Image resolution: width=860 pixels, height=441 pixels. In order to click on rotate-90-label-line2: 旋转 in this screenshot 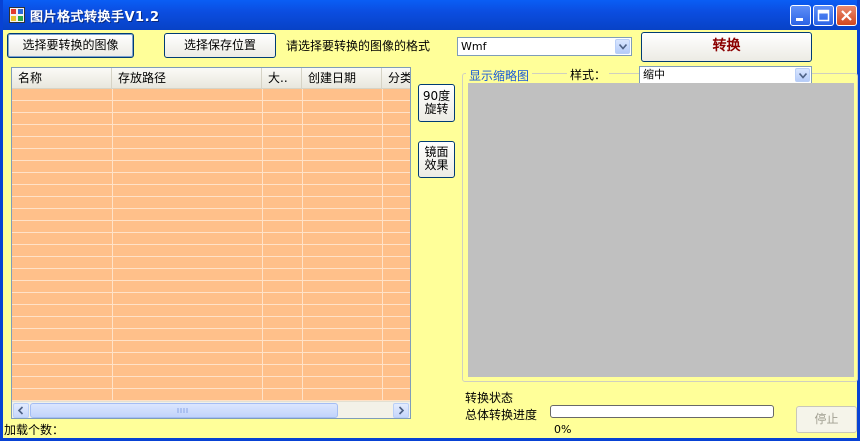, I will do `click(436, 109)`.